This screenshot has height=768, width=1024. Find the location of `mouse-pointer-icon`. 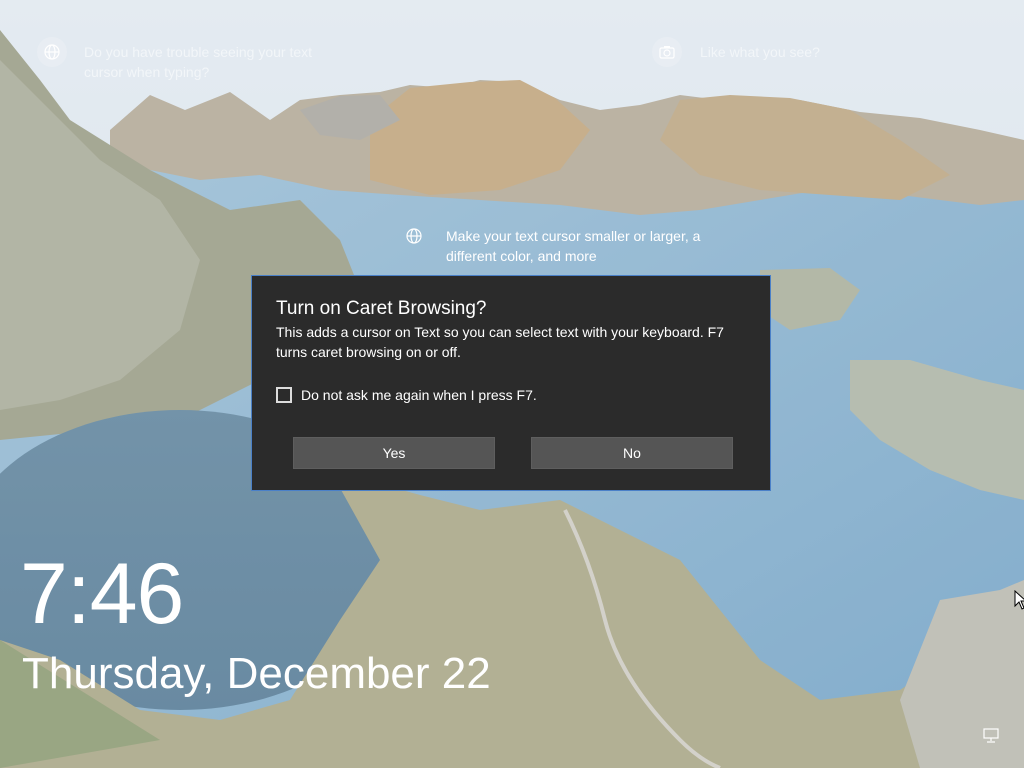

mouse-pointer-icon is located at coordinates (1019, 602).